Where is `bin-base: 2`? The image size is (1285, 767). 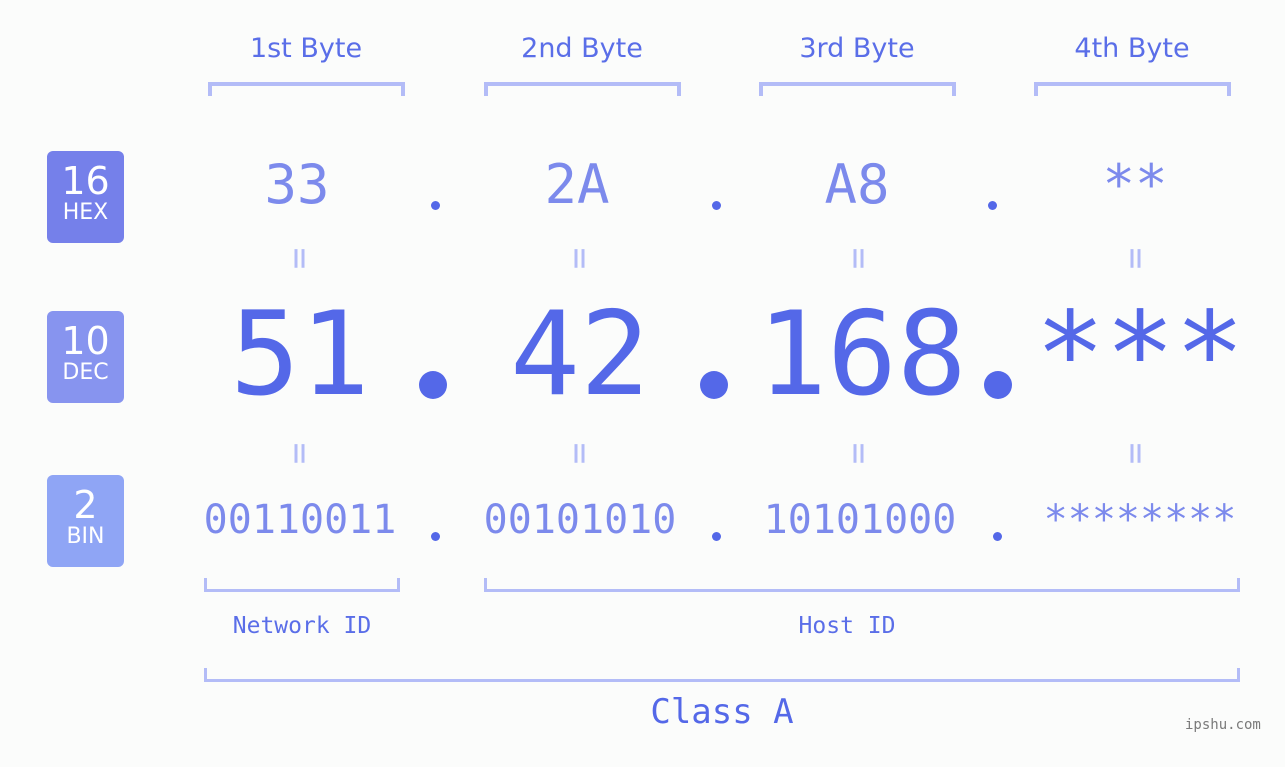 bin-base: 2 is located at coordinates (85, 505).